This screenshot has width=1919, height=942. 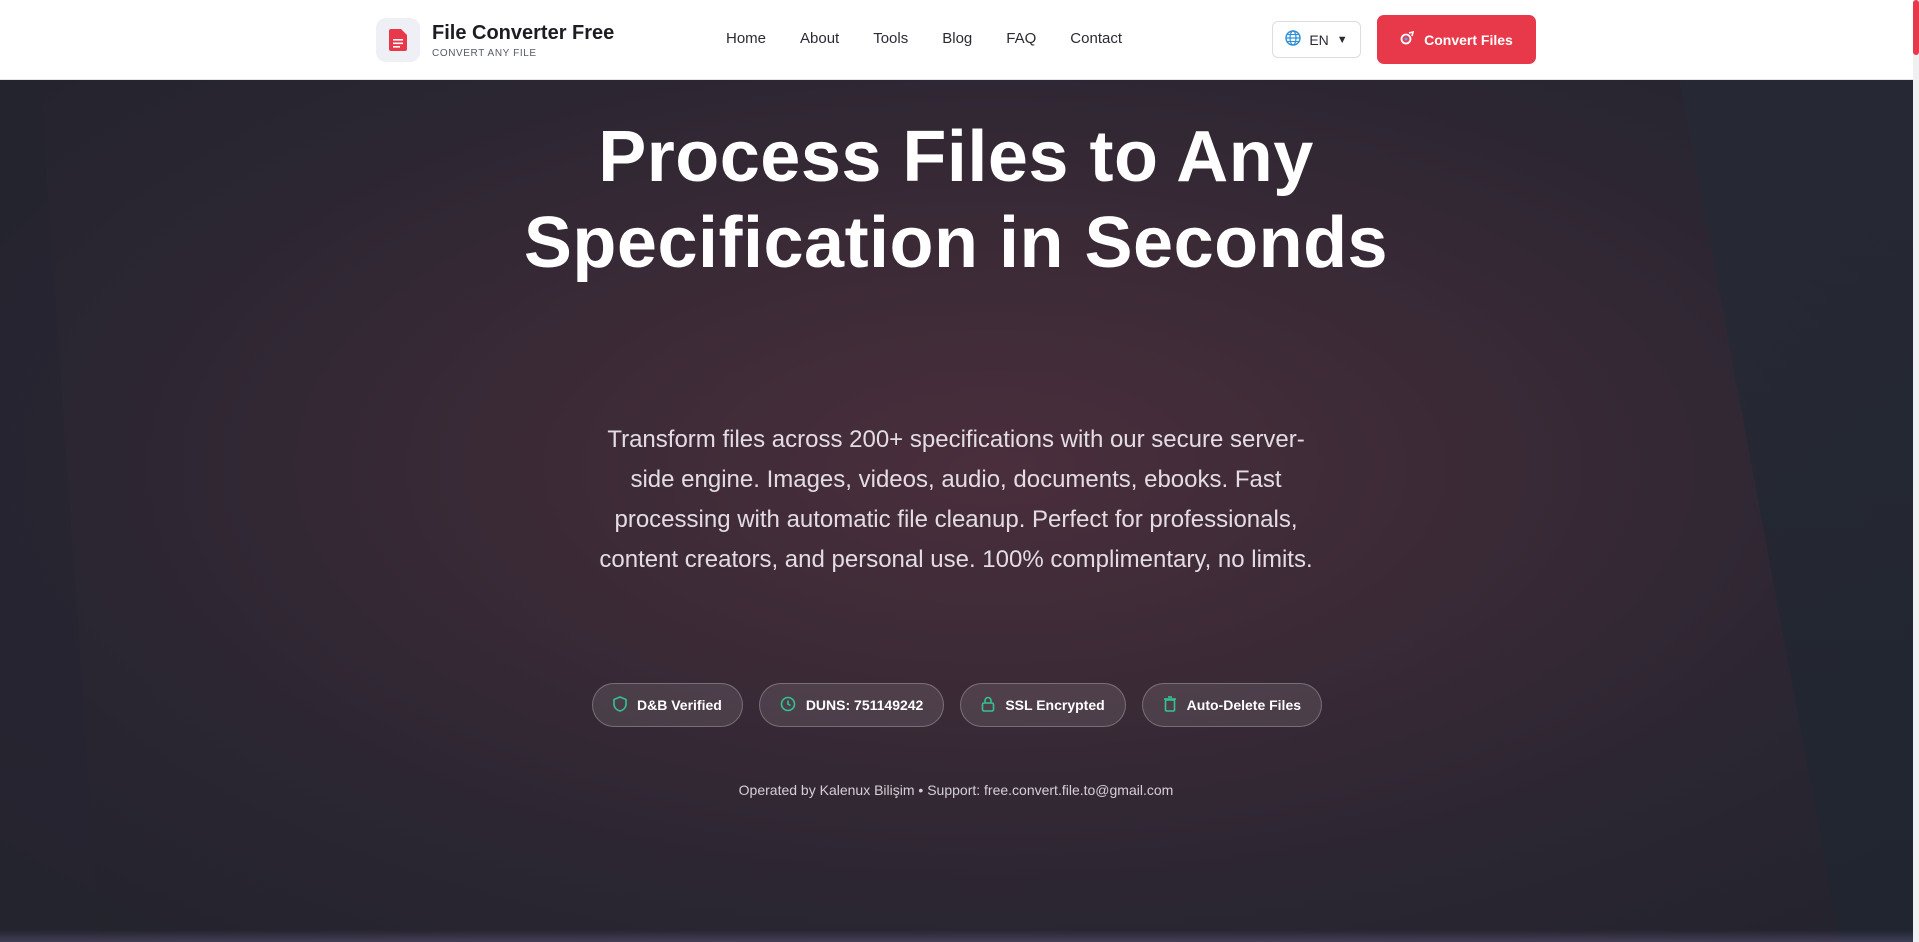 I want to click on nav-home: Home, so click(x=746, y=39).